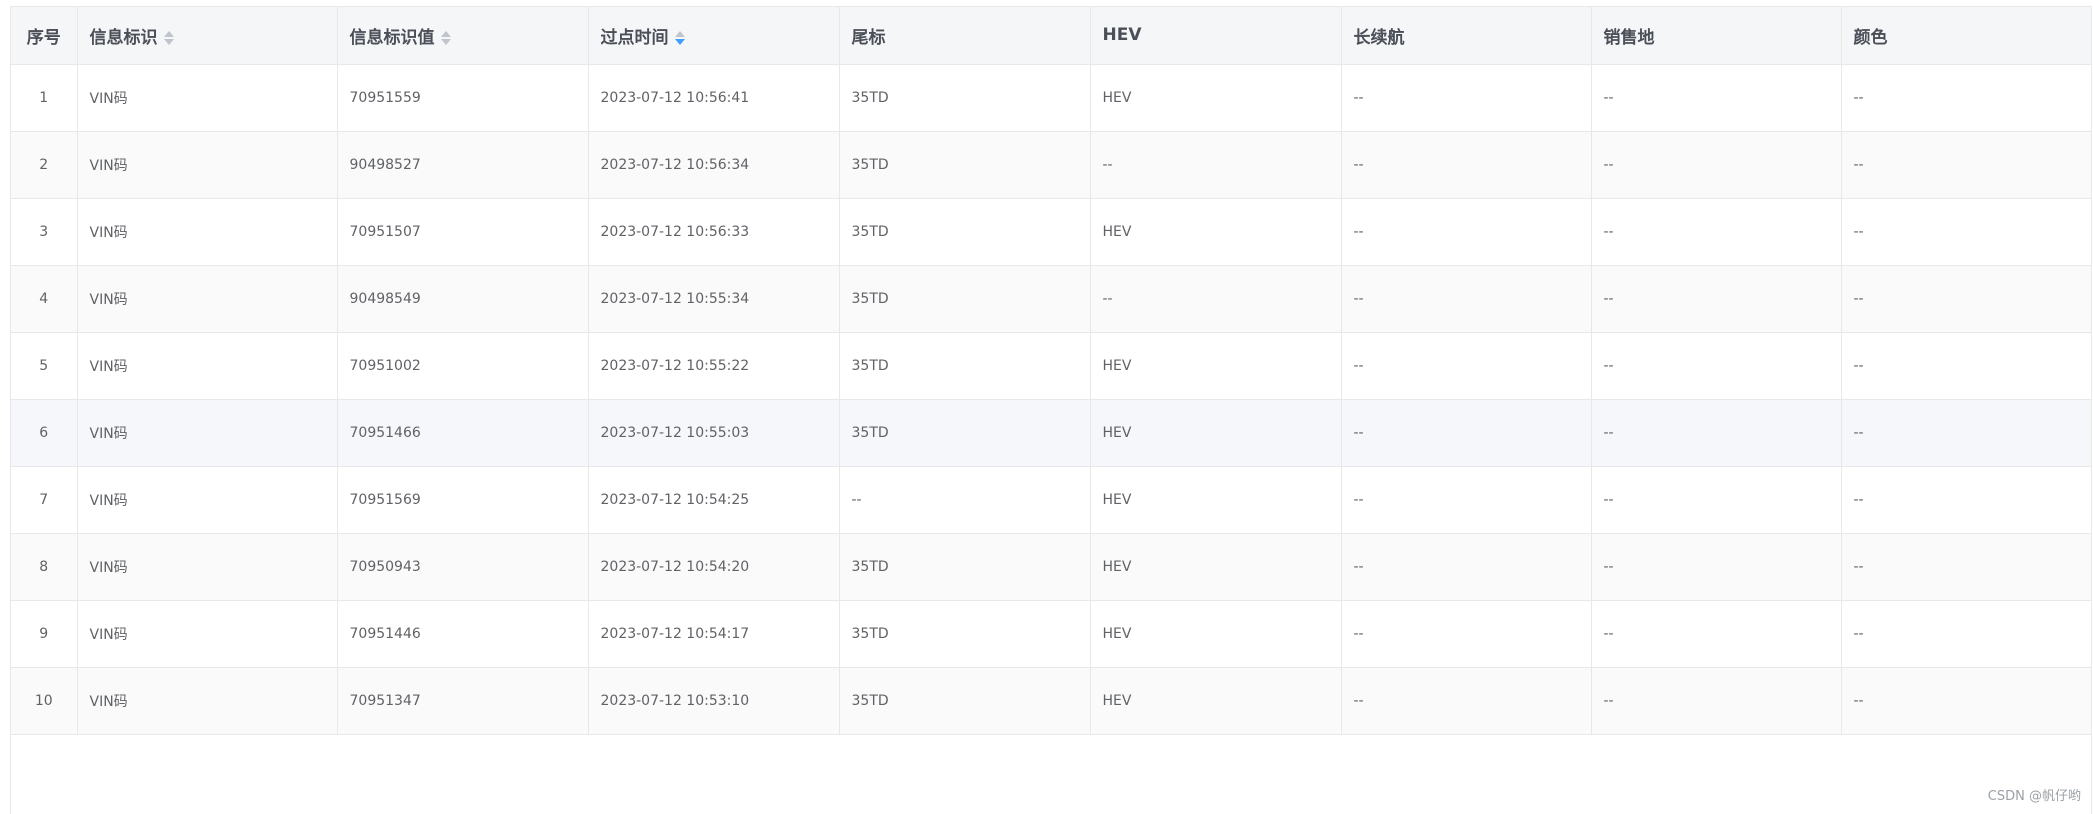 This screenshot has width=2093, height=814. I want to click on cell-info-id-value: 90498549, so click(463, 299).